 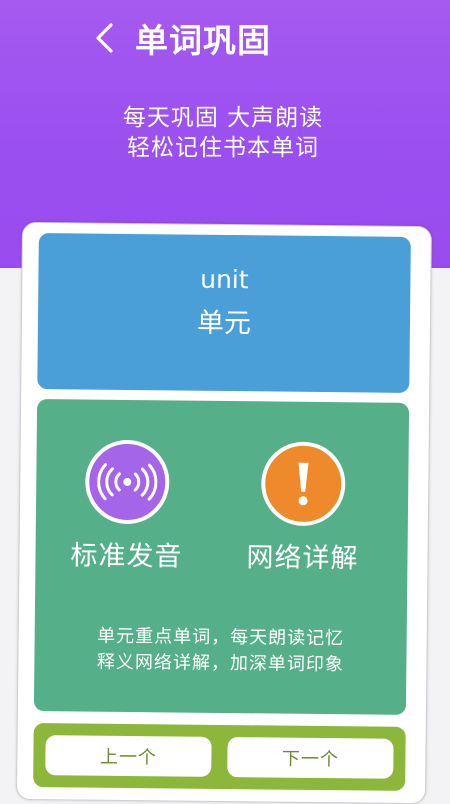 What do you see at coordinates (220, 663) in the screenshot?
I see `description-line-2: 释义网络详解，加深单词印象` at bounding box center [220, 663].